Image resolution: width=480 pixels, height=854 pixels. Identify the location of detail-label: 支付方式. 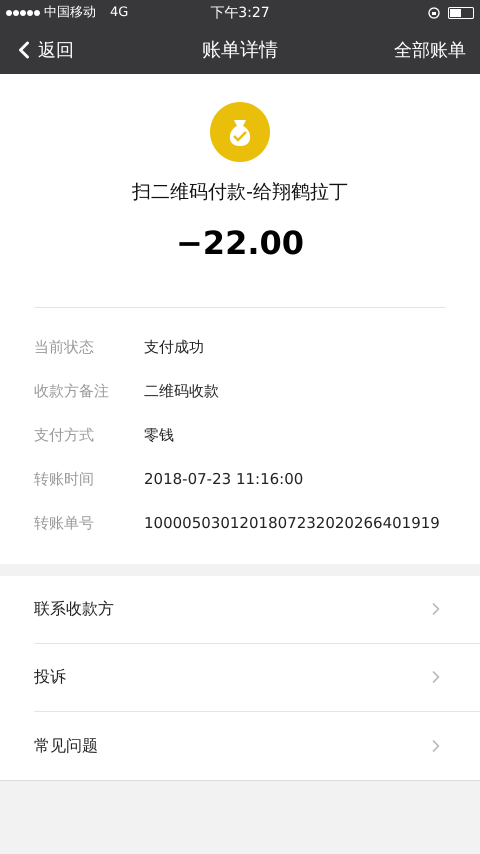
(64, 435).